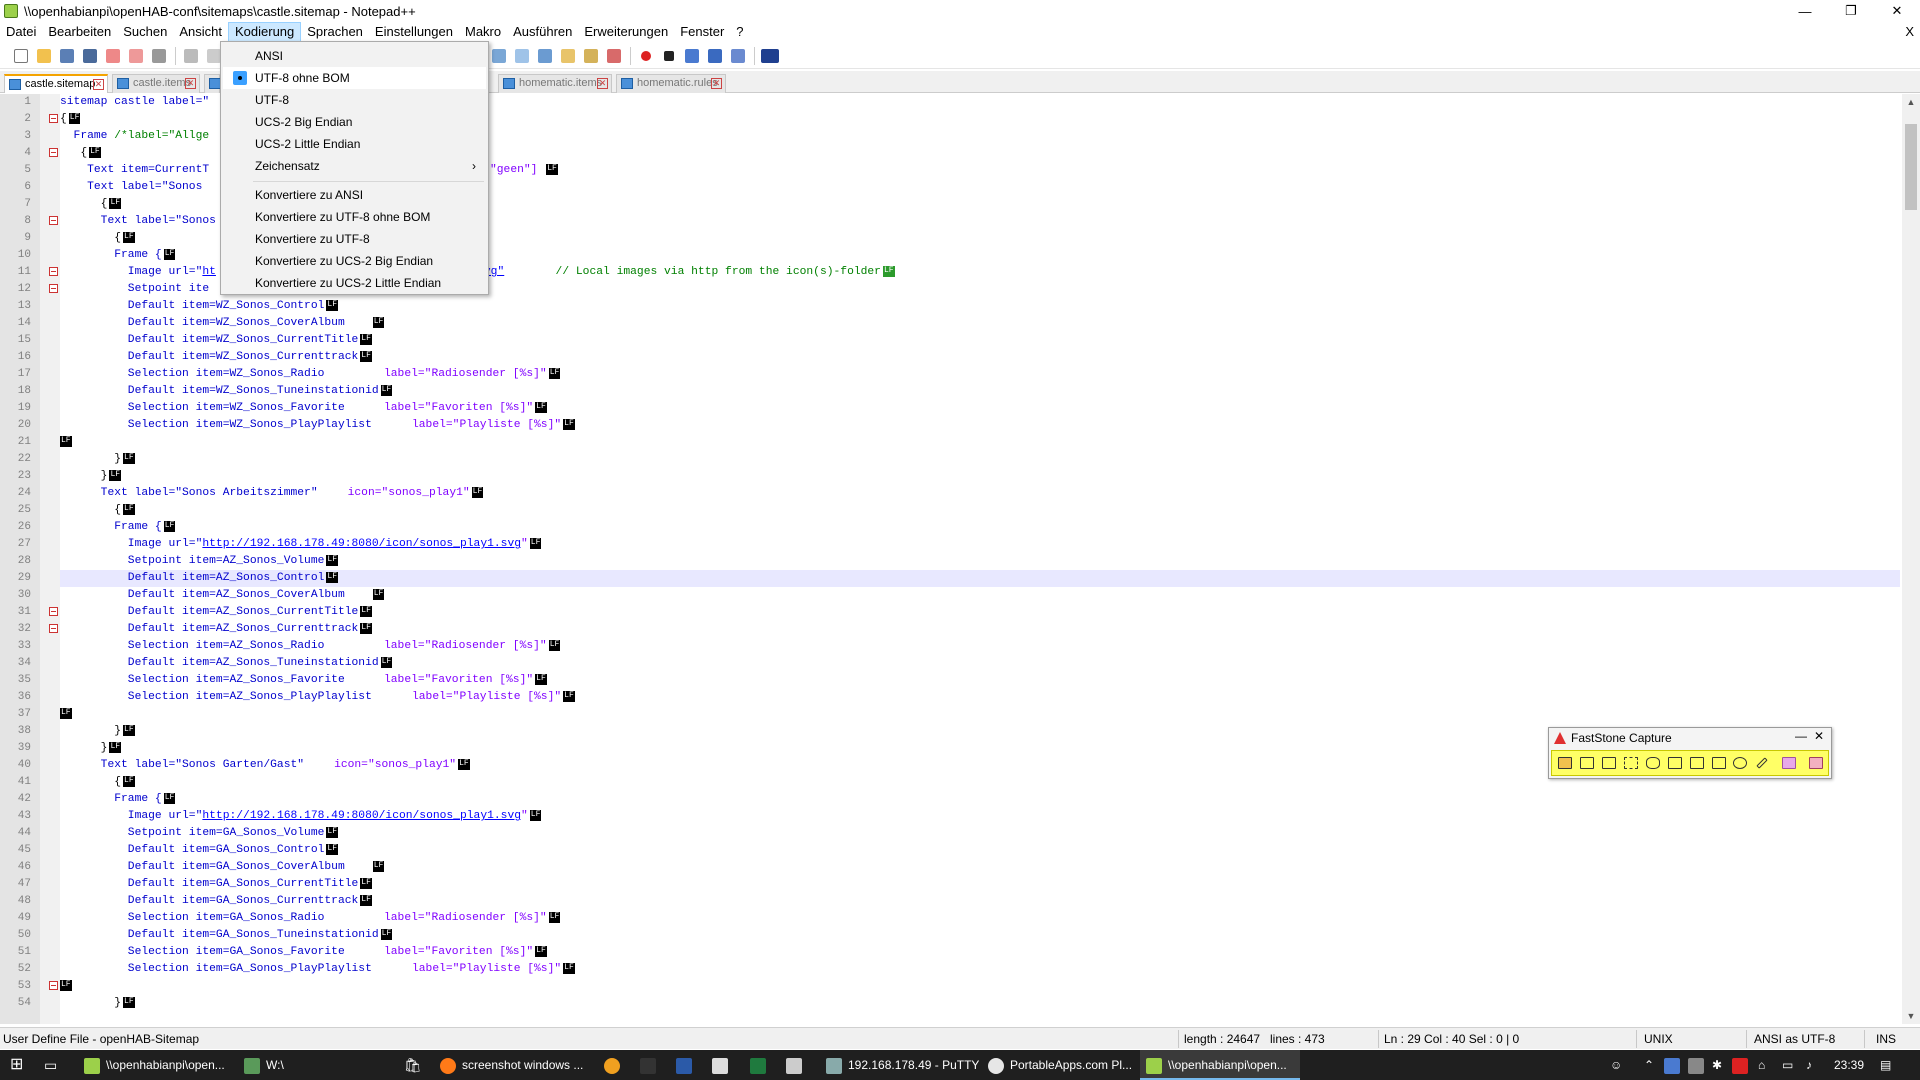 The height and width of the screenshot is (1080, 1920). Describe the element at coordinates (1809, 1065) in the screenshot. I see `volume-icon: ♪` at that location.